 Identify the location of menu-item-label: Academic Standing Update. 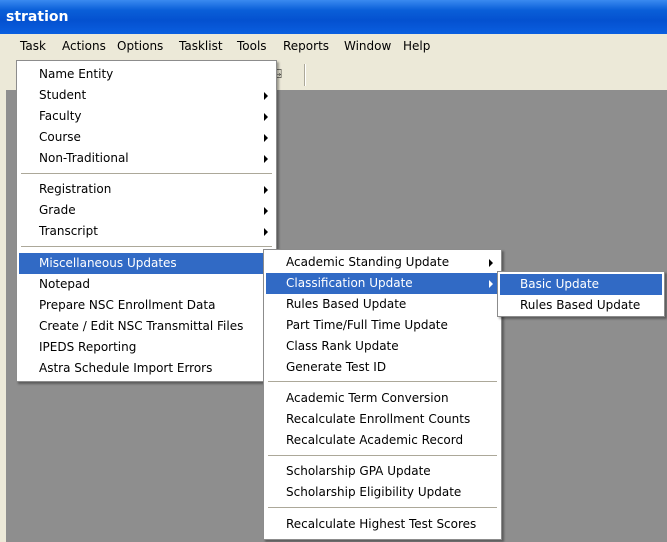
(368, 262).